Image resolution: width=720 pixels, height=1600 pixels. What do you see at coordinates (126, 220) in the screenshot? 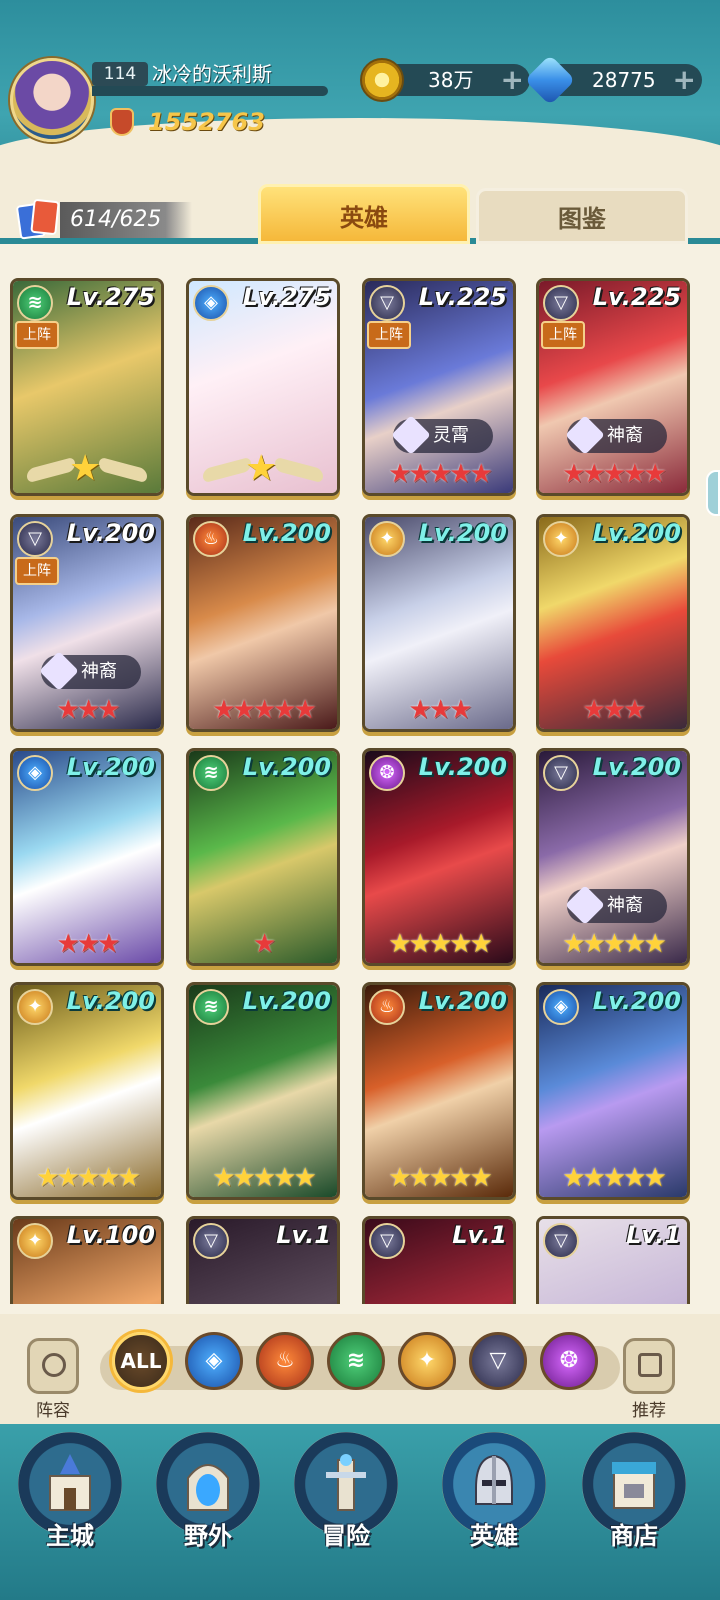
I see `hero-count: 614/625` at bounding box center [126, 220].